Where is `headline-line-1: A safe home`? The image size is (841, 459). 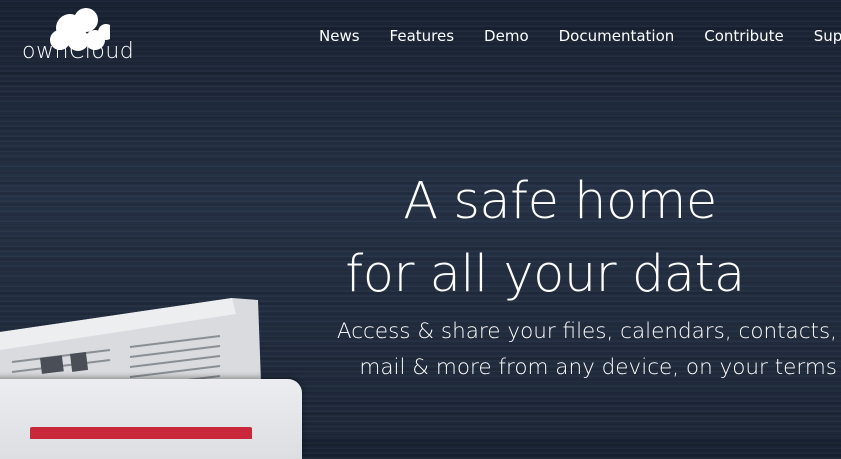 headline-line-1: A safe home is located at coordinates (560, 201).